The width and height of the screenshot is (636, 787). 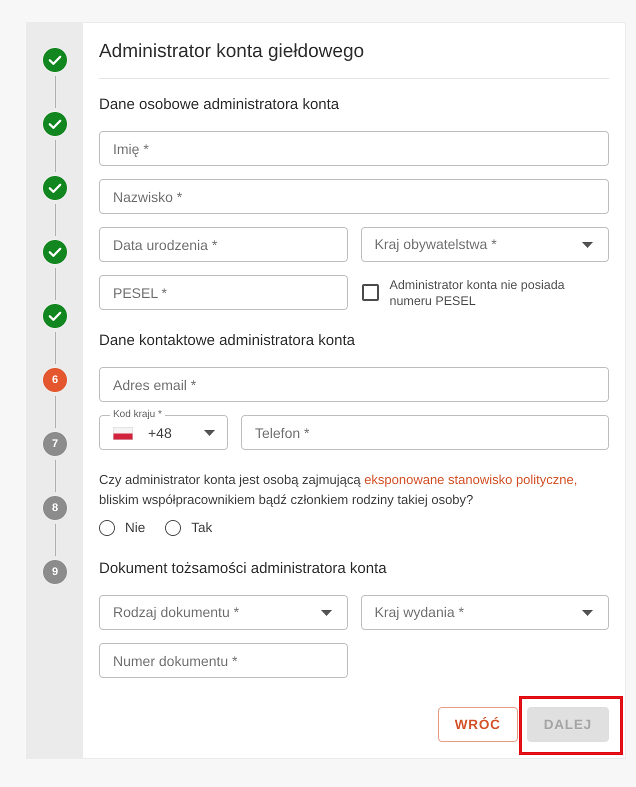 What do you see at coordinates (354, 196) in the screenshot?
I see `text-field: Nazwisko *` at bounding box center [354, 196].